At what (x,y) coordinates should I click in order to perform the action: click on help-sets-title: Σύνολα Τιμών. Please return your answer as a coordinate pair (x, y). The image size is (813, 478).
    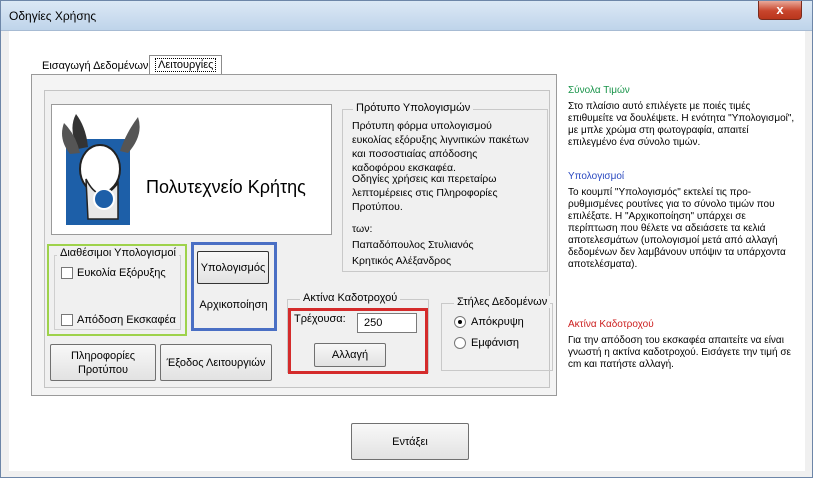
    Looking at the image, I should click on (599, 90).